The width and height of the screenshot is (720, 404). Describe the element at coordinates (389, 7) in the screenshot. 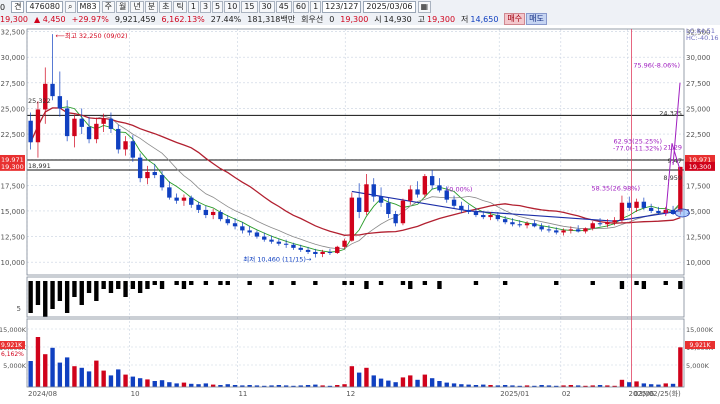

I see `date-field: 2025/03/06` at that location.